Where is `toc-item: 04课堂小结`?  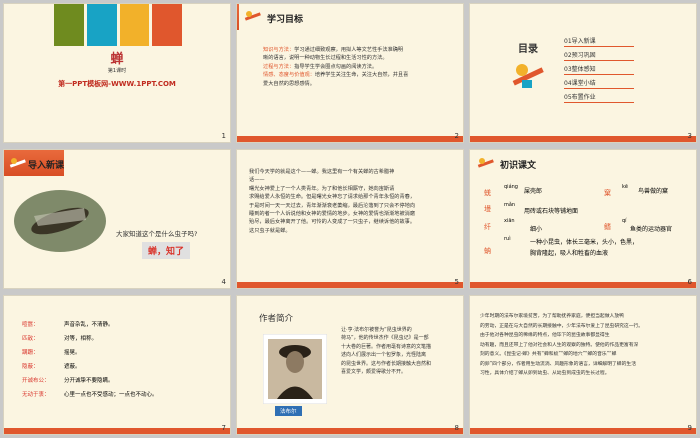 toc-item: 04课堂小结 is located at coordinates (599, 83).